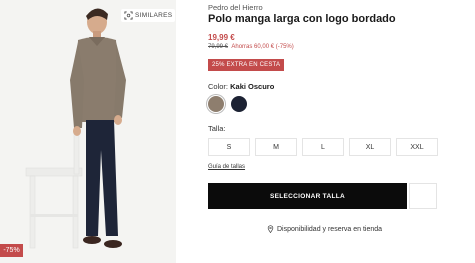 Image resolution: width=475 pixels, height=263 pixels. What do you see at coordinates (218, 47) in the screenshot?
I see `old-price: 79,99 €` at bounding box center [218, 47].